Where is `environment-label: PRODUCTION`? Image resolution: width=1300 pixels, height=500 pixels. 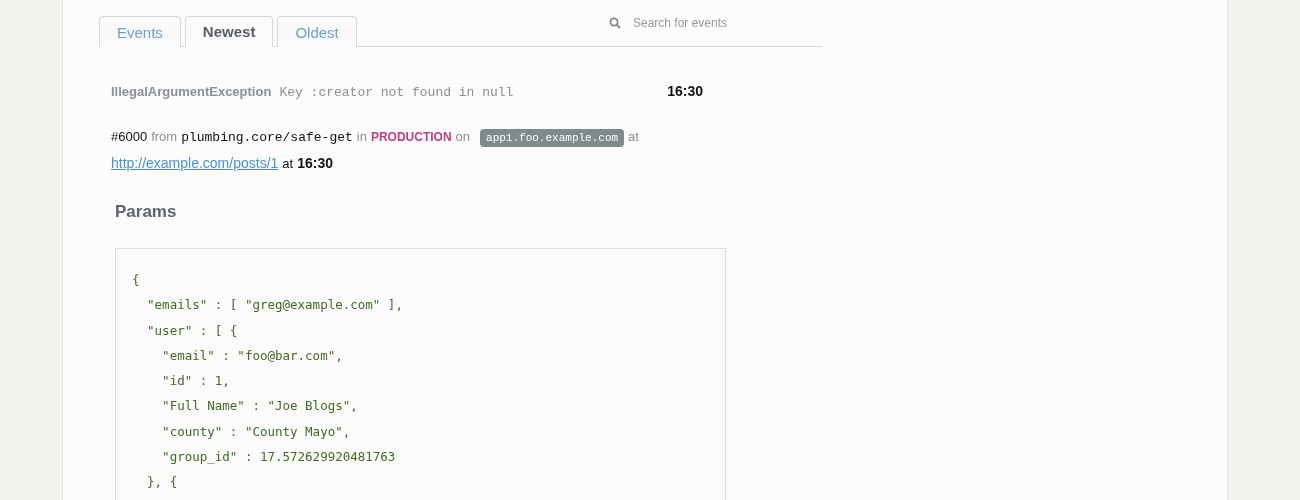 environment-label: PRODUCTION is located at coordinates (411, 137).